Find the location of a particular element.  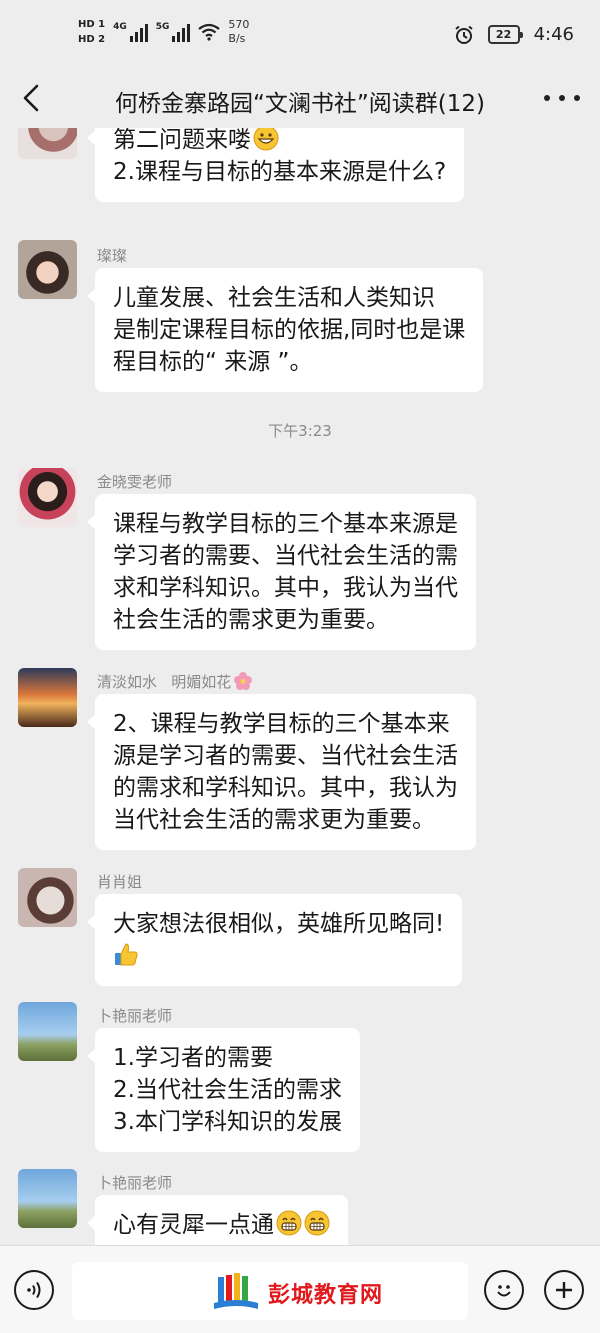

message-text: 儿童发展、社会生活和人类知识 is located at coordinates (274, 298).